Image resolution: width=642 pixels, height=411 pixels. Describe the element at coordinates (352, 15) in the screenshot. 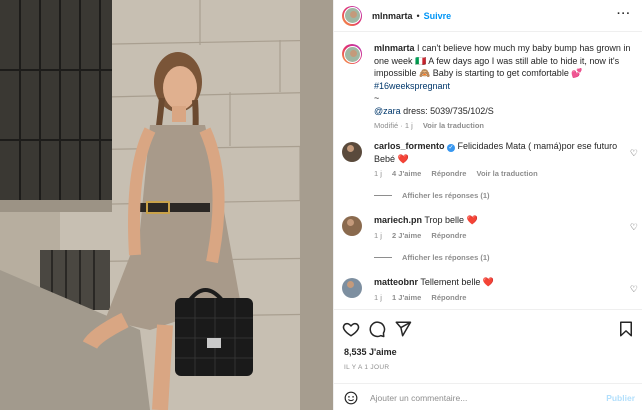

I see `author-avatar` at that location.